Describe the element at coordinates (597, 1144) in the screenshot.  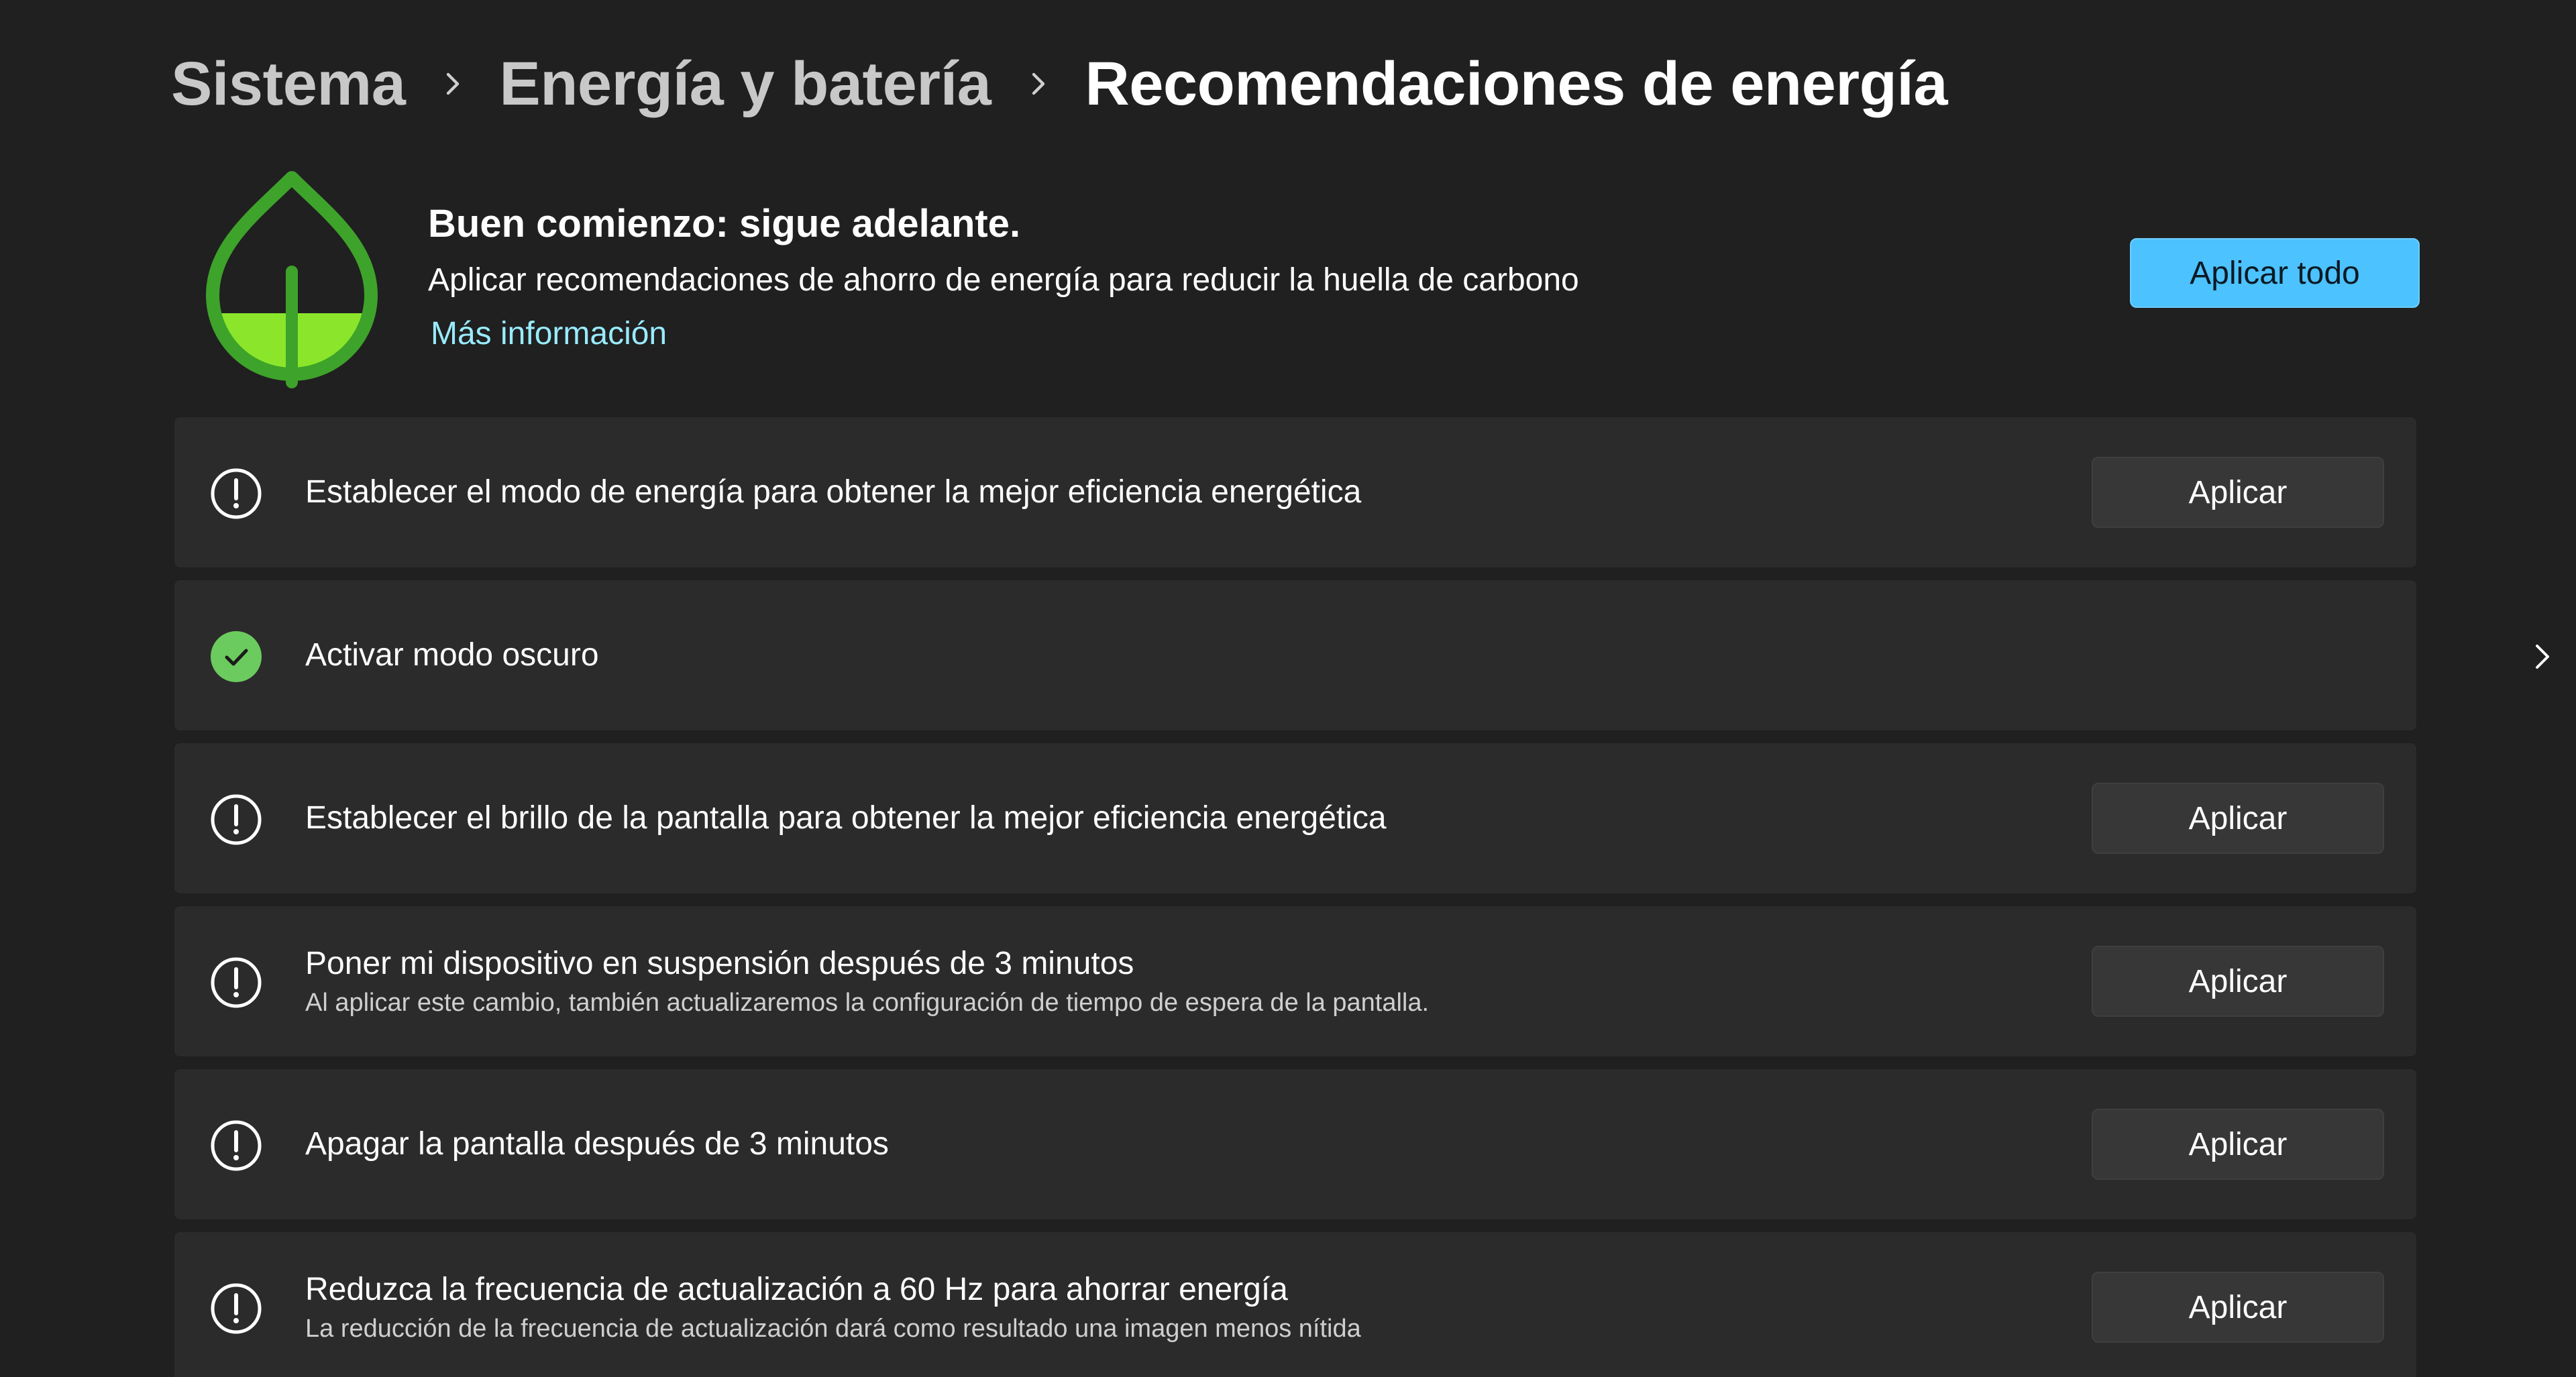
I see `recommendation-title: Apagar la pantalla después de 3 minutos` at that location.